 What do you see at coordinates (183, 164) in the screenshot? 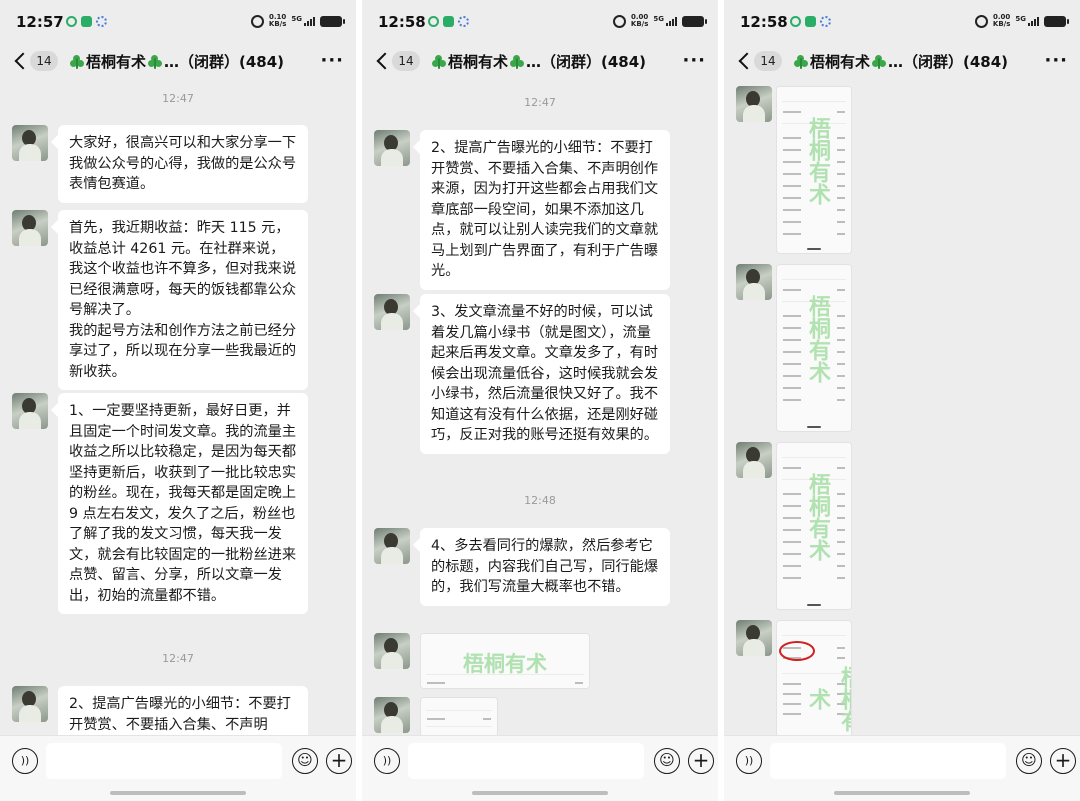
I see `message-bubble: 大家好，很高兴可以和大家分享一下我做公众号的心得，我做的是公众号表情包赛道。` at bounding box center [183, 164].